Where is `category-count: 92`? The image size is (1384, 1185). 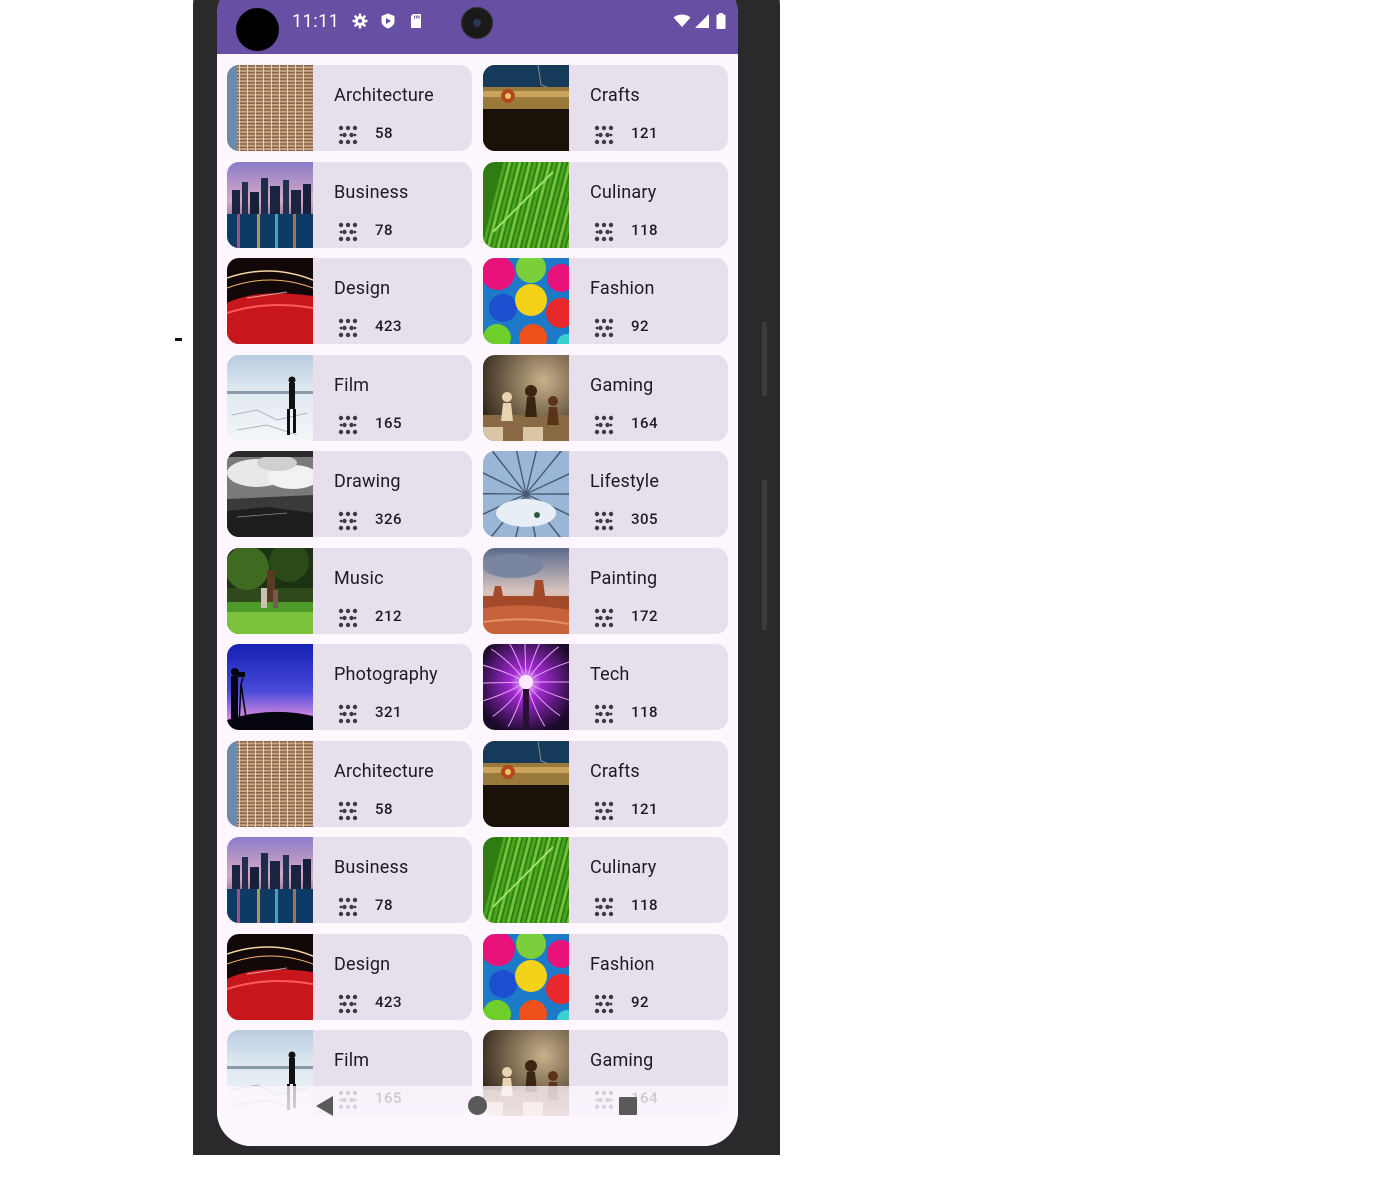
category-count: 92 is located at coordinates (640, 1001).